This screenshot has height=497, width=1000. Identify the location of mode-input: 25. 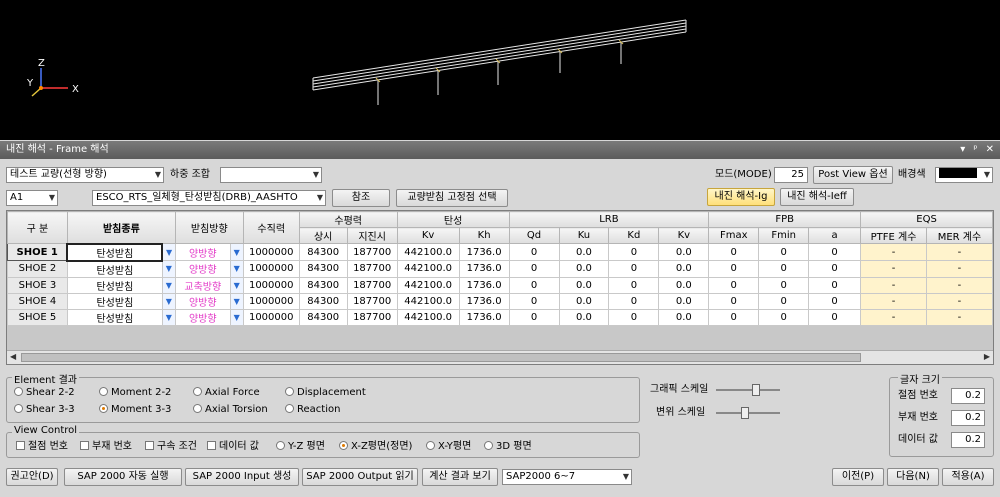
(791, 175).